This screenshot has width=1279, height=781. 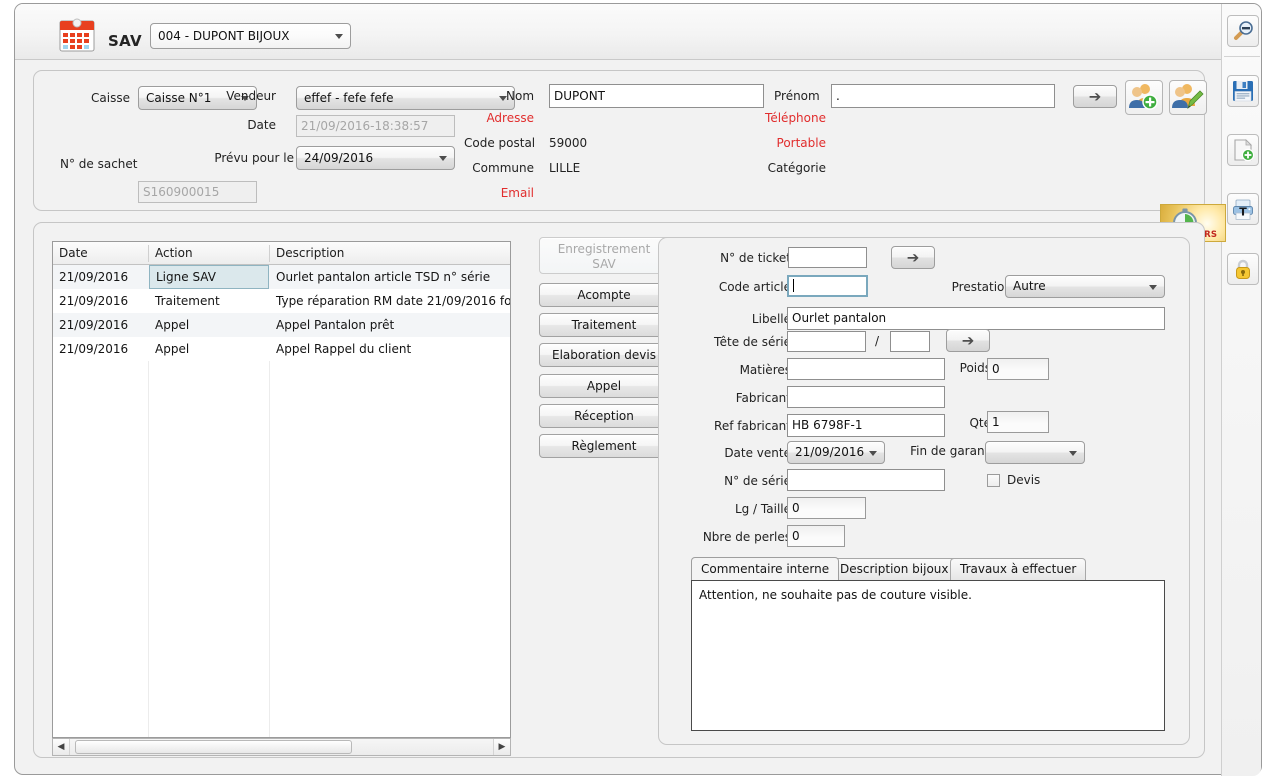 What do you see at coordinates (604, 386) in the screenshot?
I see `appel-button: Appel` at bounding box center [604, 386].